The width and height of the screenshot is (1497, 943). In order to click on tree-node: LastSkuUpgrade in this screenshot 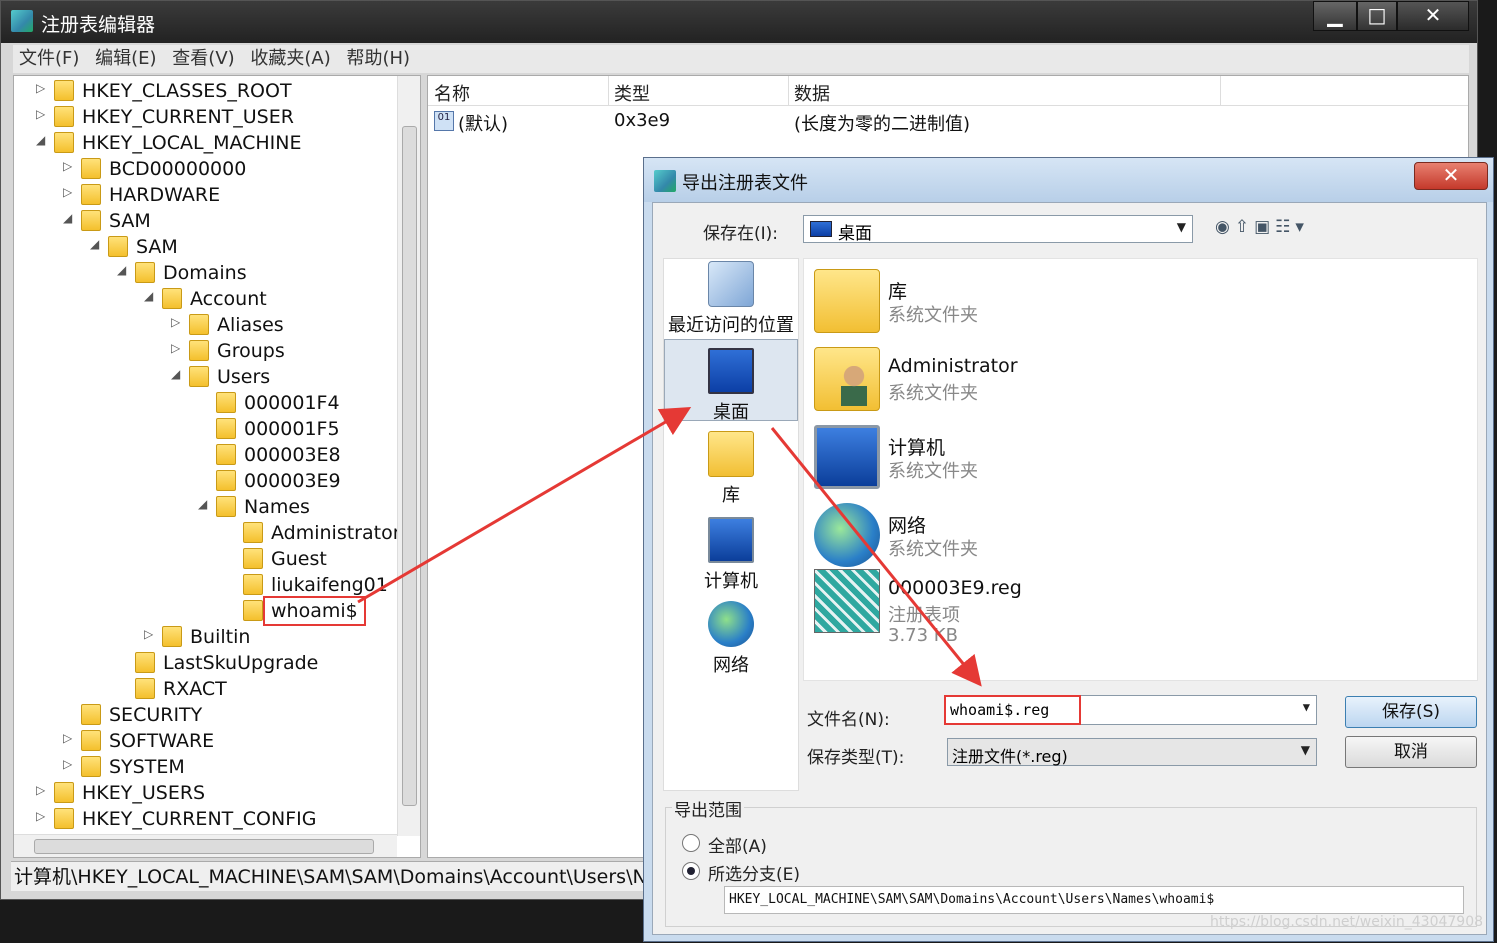, I will do `click(205, 663)`.